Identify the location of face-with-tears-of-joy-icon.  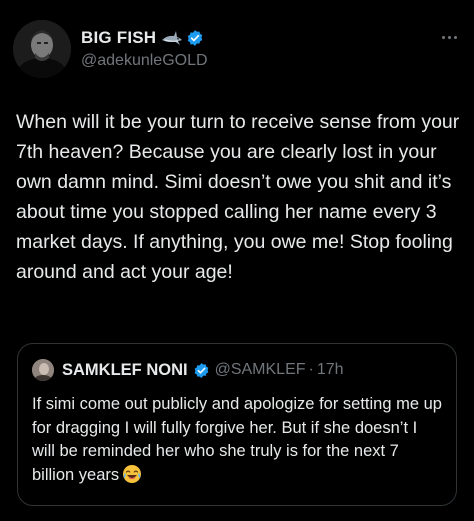
(132, 474).